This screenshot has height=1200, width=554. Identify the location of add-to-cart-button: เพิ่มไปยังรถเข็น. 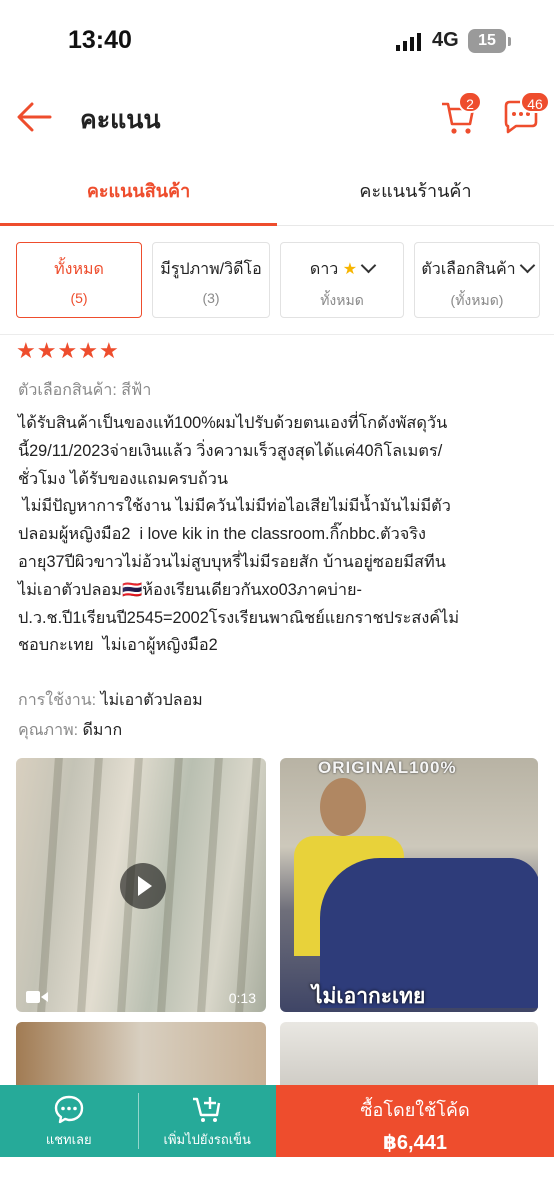
(208, 1121).